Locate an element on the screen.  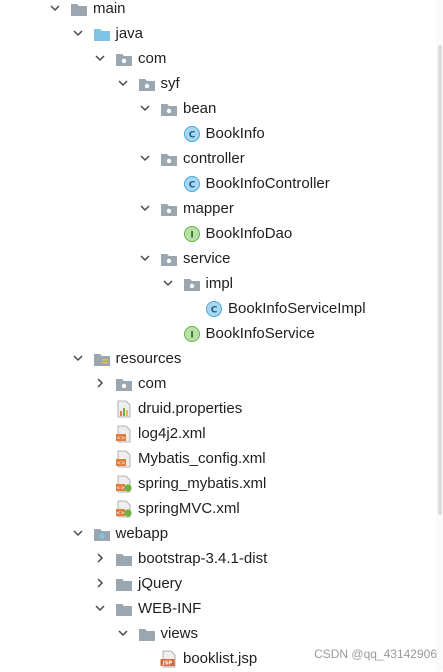
tree-item-label: bootstrap-3.4.1-dist is located at coordinates (203, 558).